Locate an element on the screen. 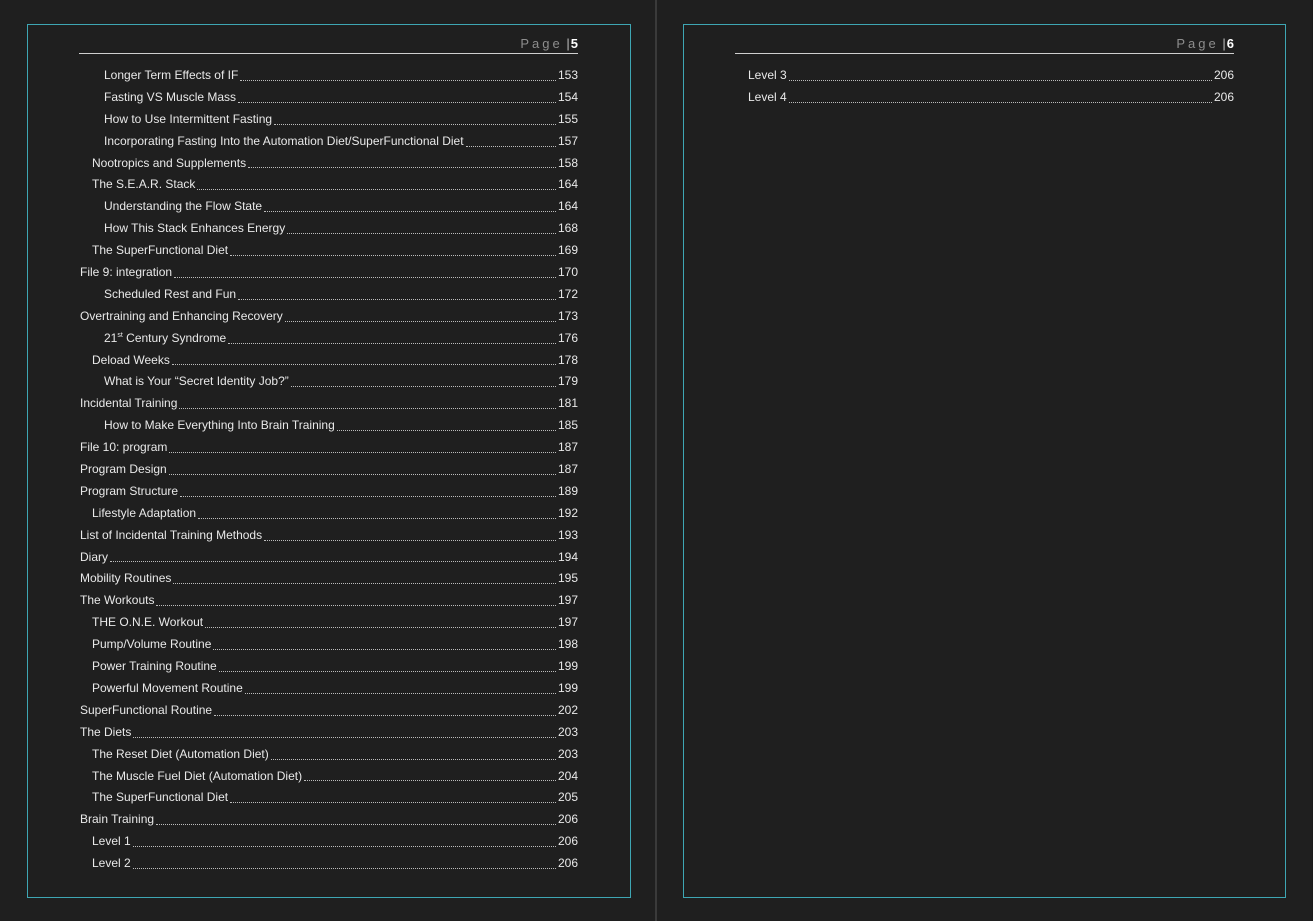 The width and height of the screenshot is (1313, 921). toc-entry: Brain Training 206 is located at coordinates (328, 820).